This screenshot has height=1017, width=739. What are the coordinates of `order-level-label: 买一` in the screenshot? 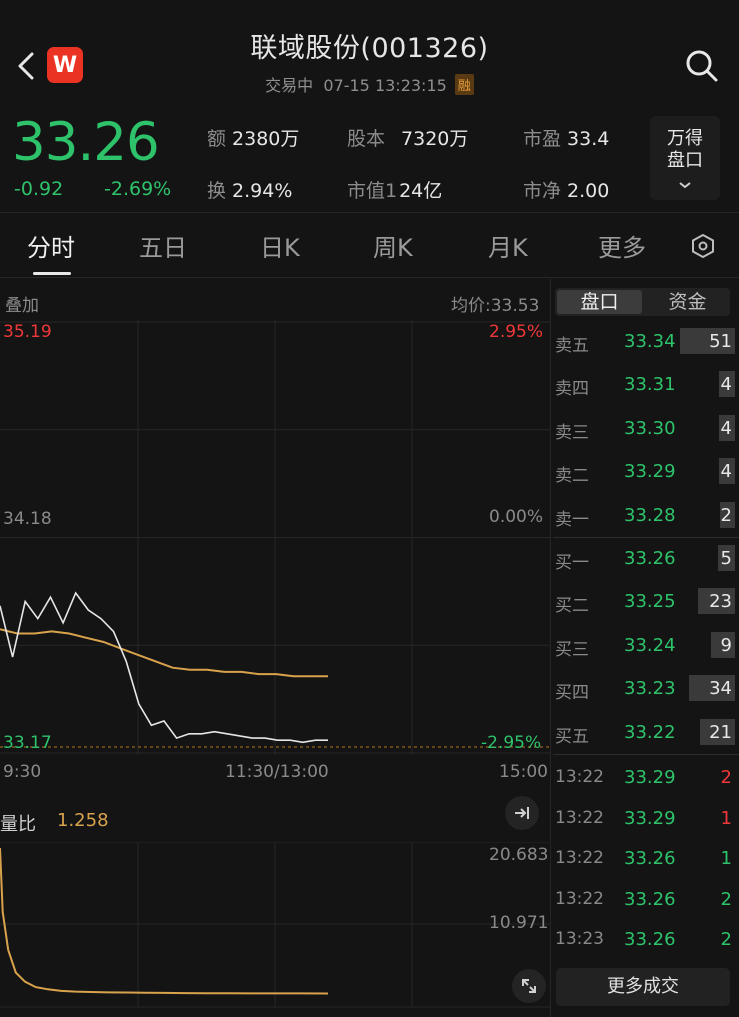 It's located at (572, 563).